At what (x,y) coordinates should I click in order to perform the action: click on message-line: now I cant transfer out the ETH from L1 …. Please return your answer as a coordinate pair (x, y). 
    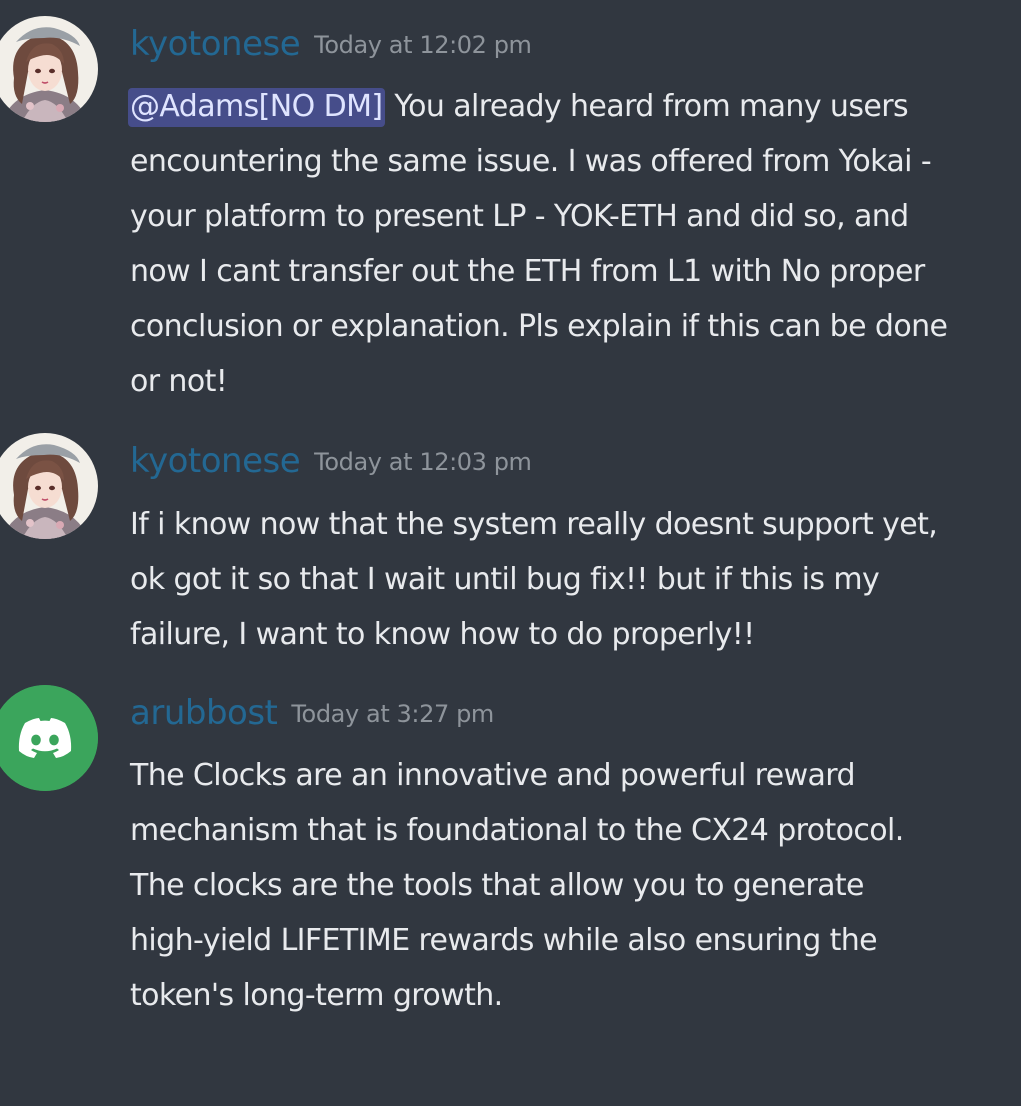
    Looking at the image, I should click on (527, 271).